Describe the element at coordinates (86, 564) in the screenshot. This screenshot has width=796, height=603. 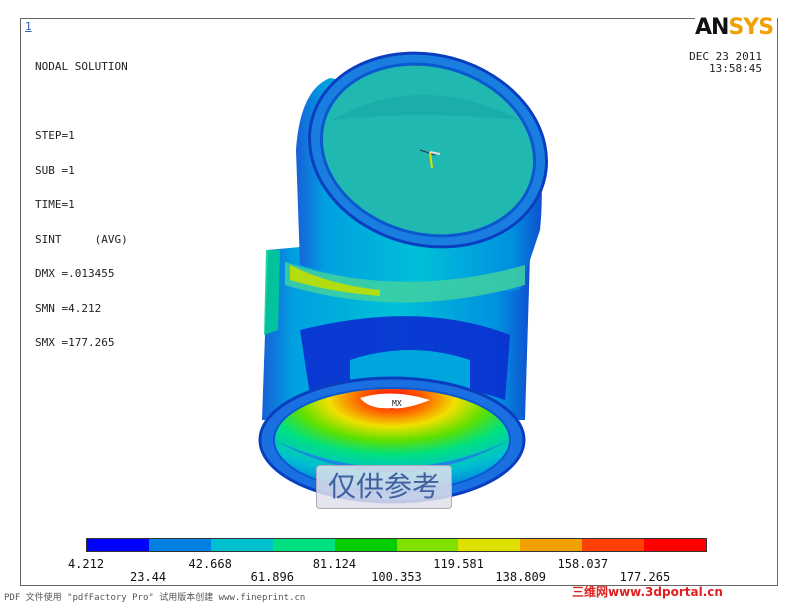
I see `legend-tick-label: 4.212` at that location.